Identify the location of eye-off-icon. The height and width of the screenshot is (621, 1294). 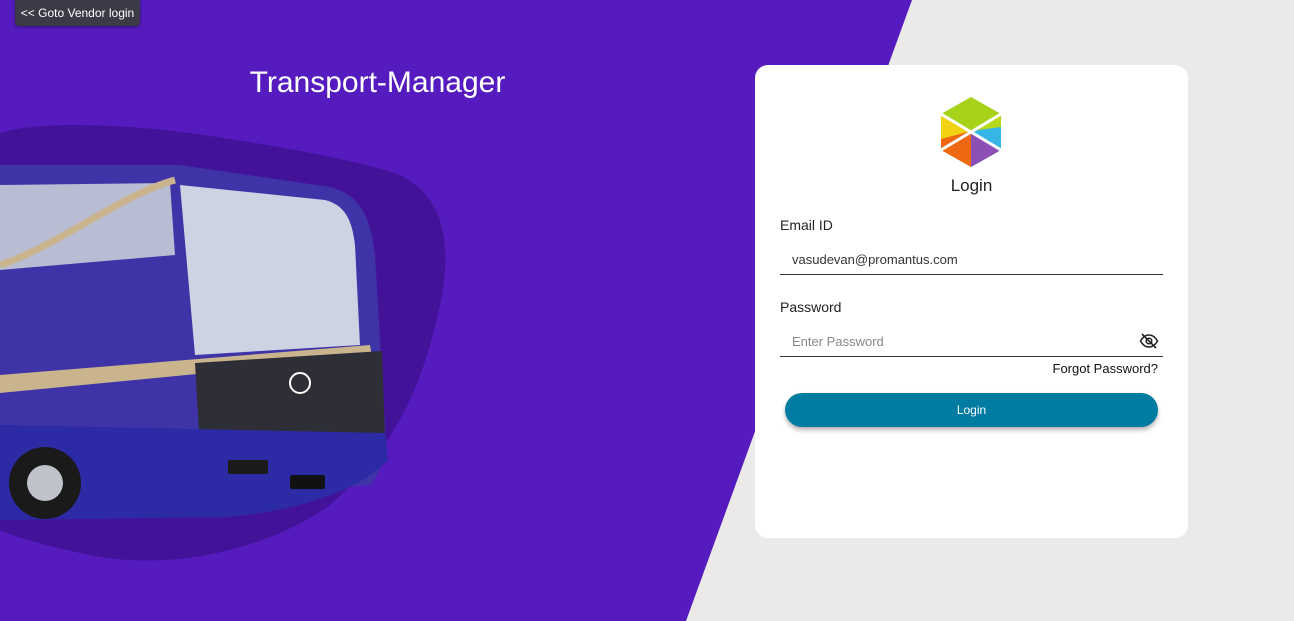
(1149, 341).